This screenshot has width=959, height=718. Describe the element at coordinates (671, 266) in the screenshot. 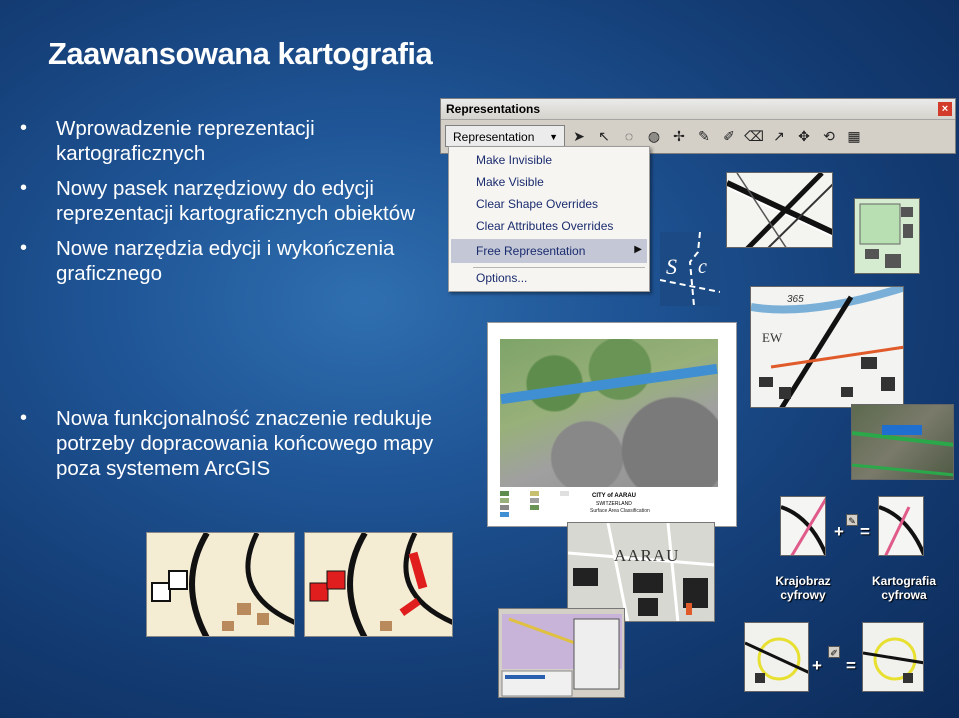

I see `map-label-s: S` at that location.